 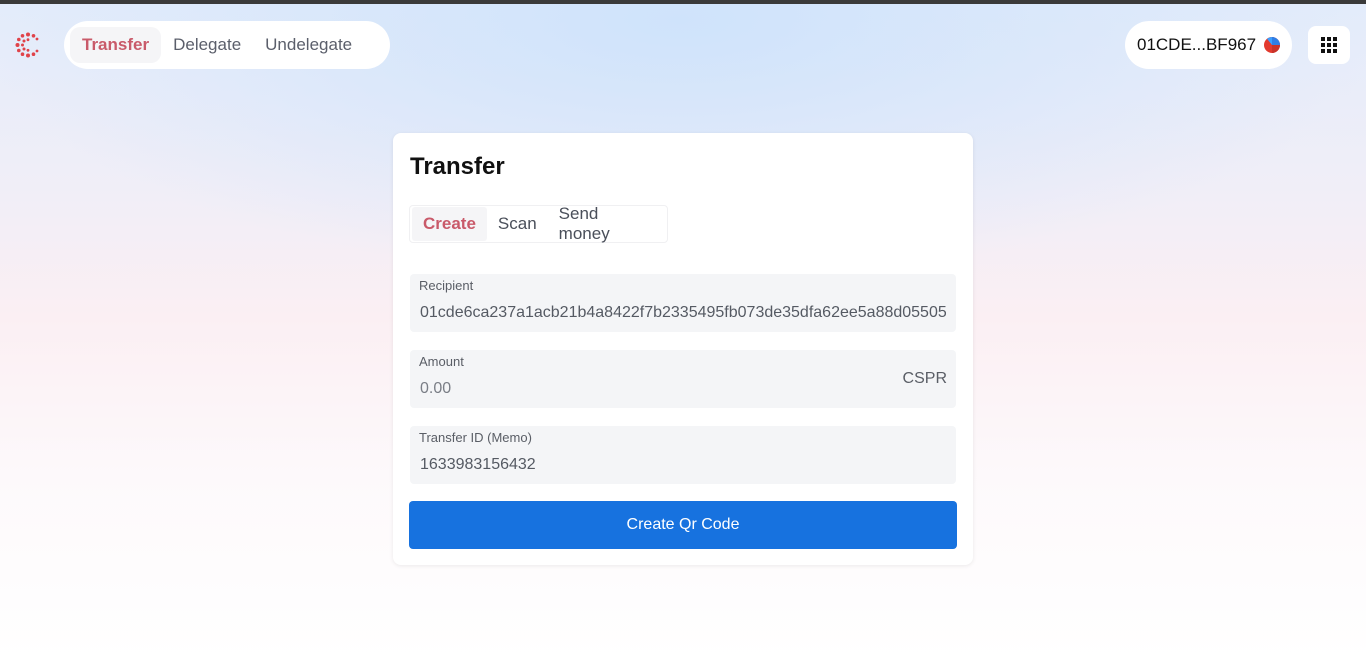 What do you see at coordinates (650, 389) in the screenshot?
I see `amount-input` at bounding box center [650, 389].